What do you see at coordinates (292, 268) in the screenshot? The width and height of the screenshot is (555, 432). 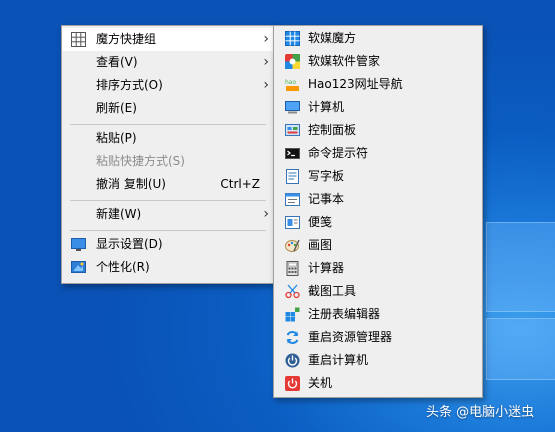 I see `calculator-icon` at bounding box center [292, 268].